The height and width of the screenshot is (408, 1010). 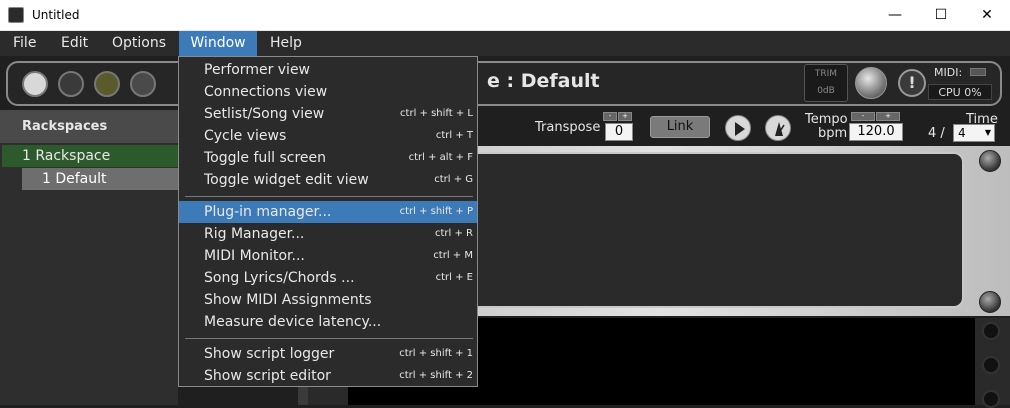 I want to click on menu-options: Options, so click(x=139, y=43).